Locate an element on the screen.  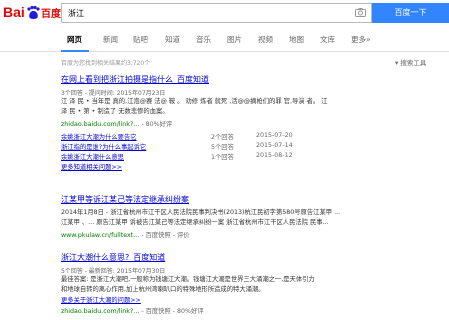
tab-tieba: 贴吧 is located at coordinates (140, 39).